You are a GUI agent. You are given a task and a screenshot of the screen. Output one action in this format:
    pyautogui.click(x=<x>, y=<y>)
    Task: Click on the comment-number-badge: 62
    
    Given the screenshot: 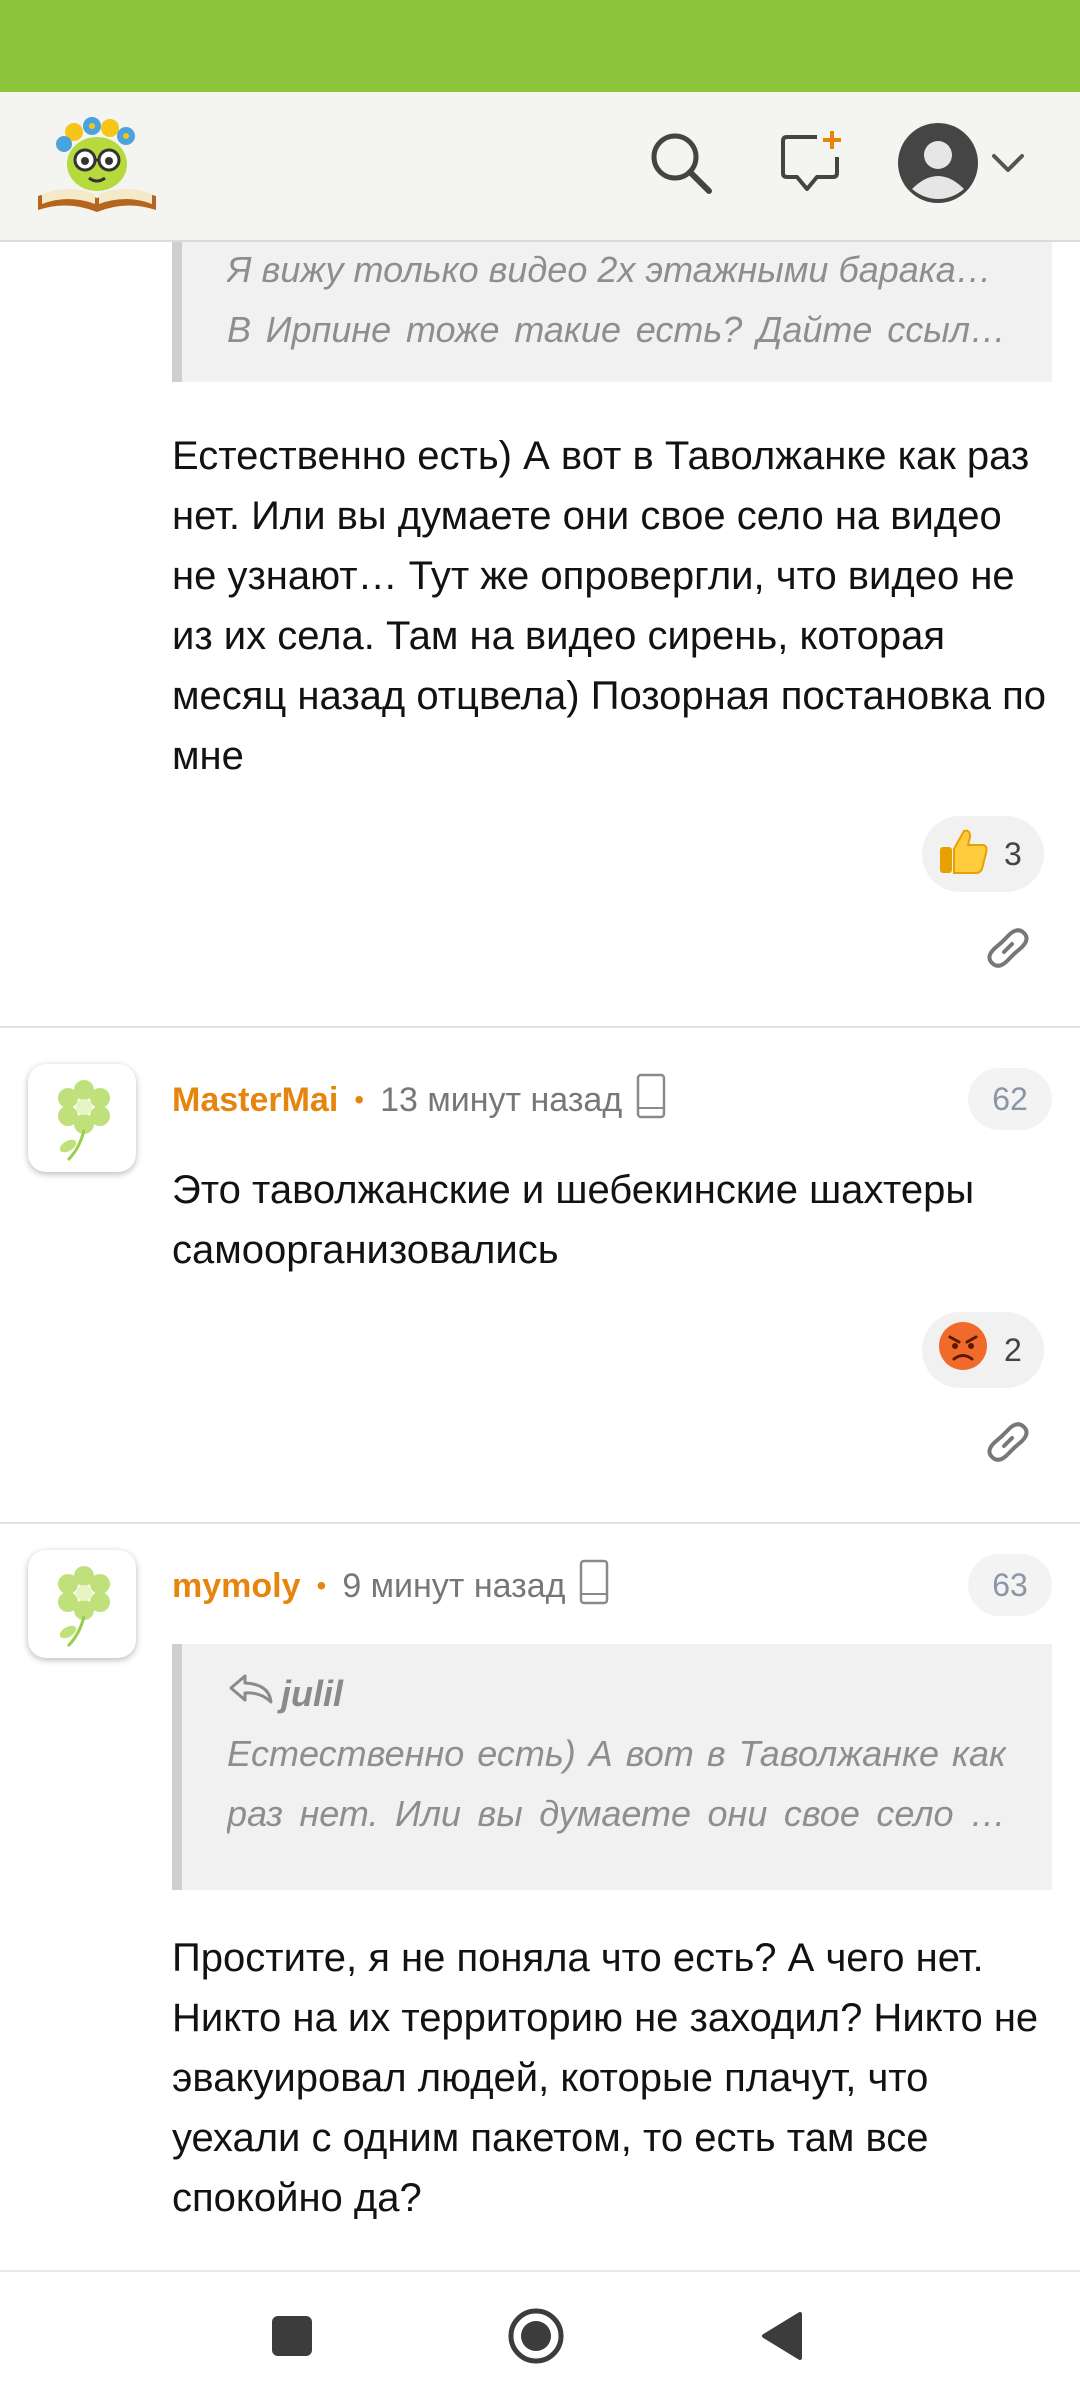 What is the action you would take?
    pyautogui.click(x=1010, y=1099)
    